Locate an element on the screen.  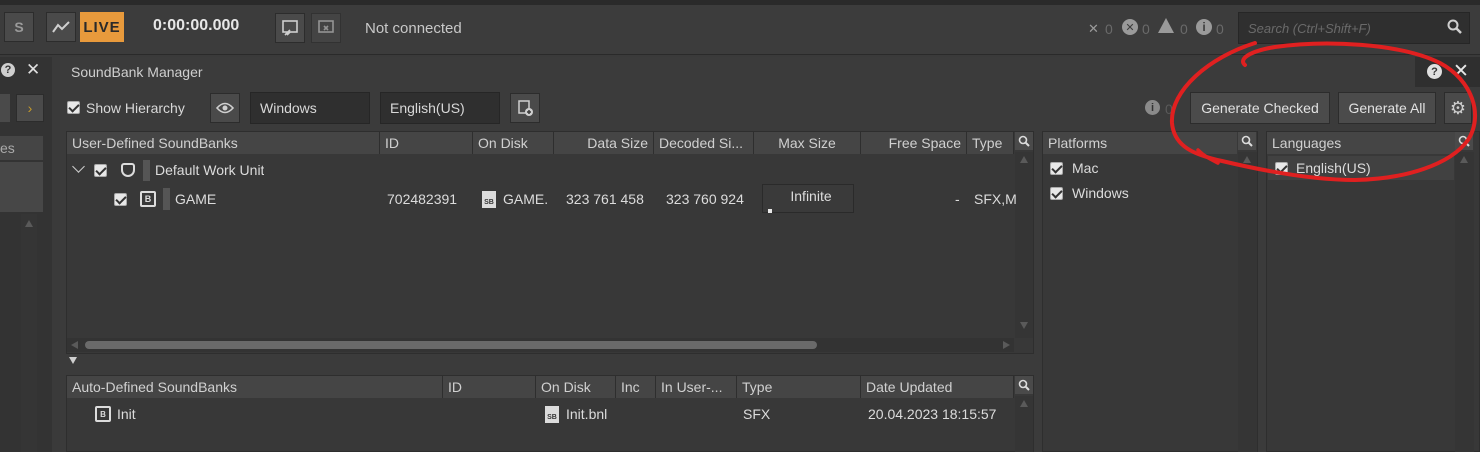
col-data-size: Data Size is located at coordinates (604, 143).